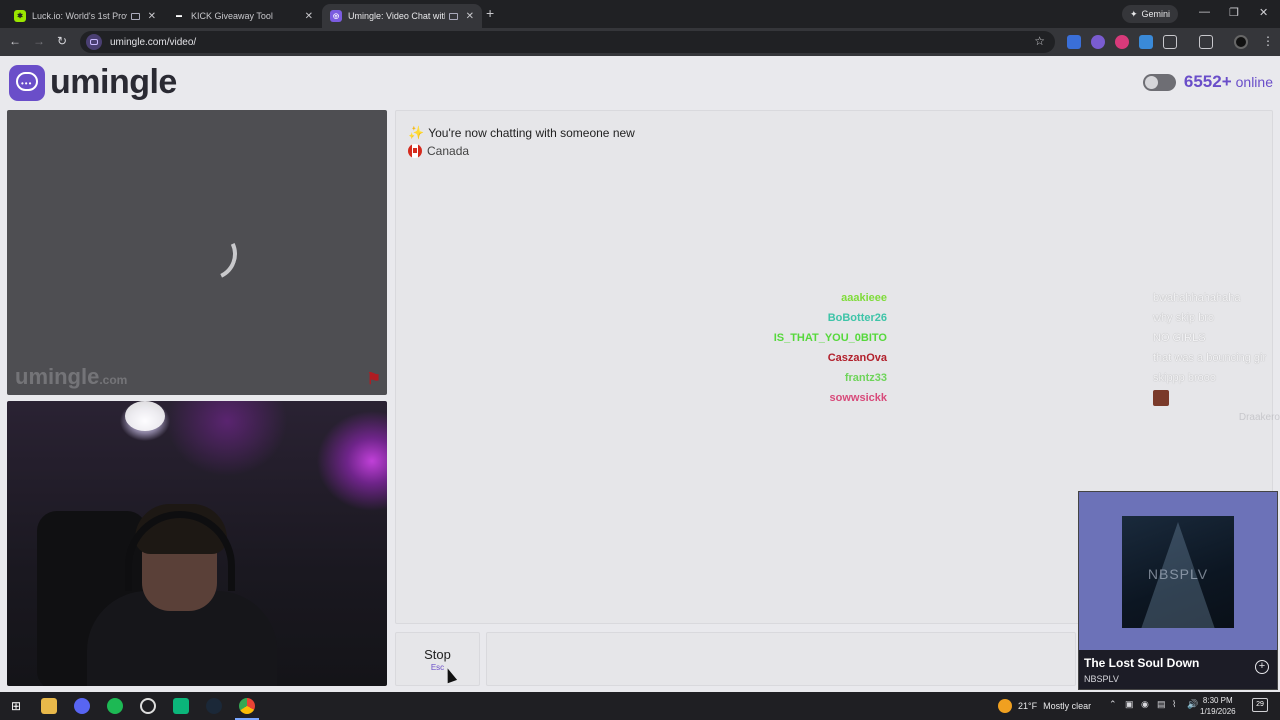  What do you see at coordinates (374, 379) in the screenshot?
I see `report-flag-icon: ⚑` at bounding box center [374, 379].